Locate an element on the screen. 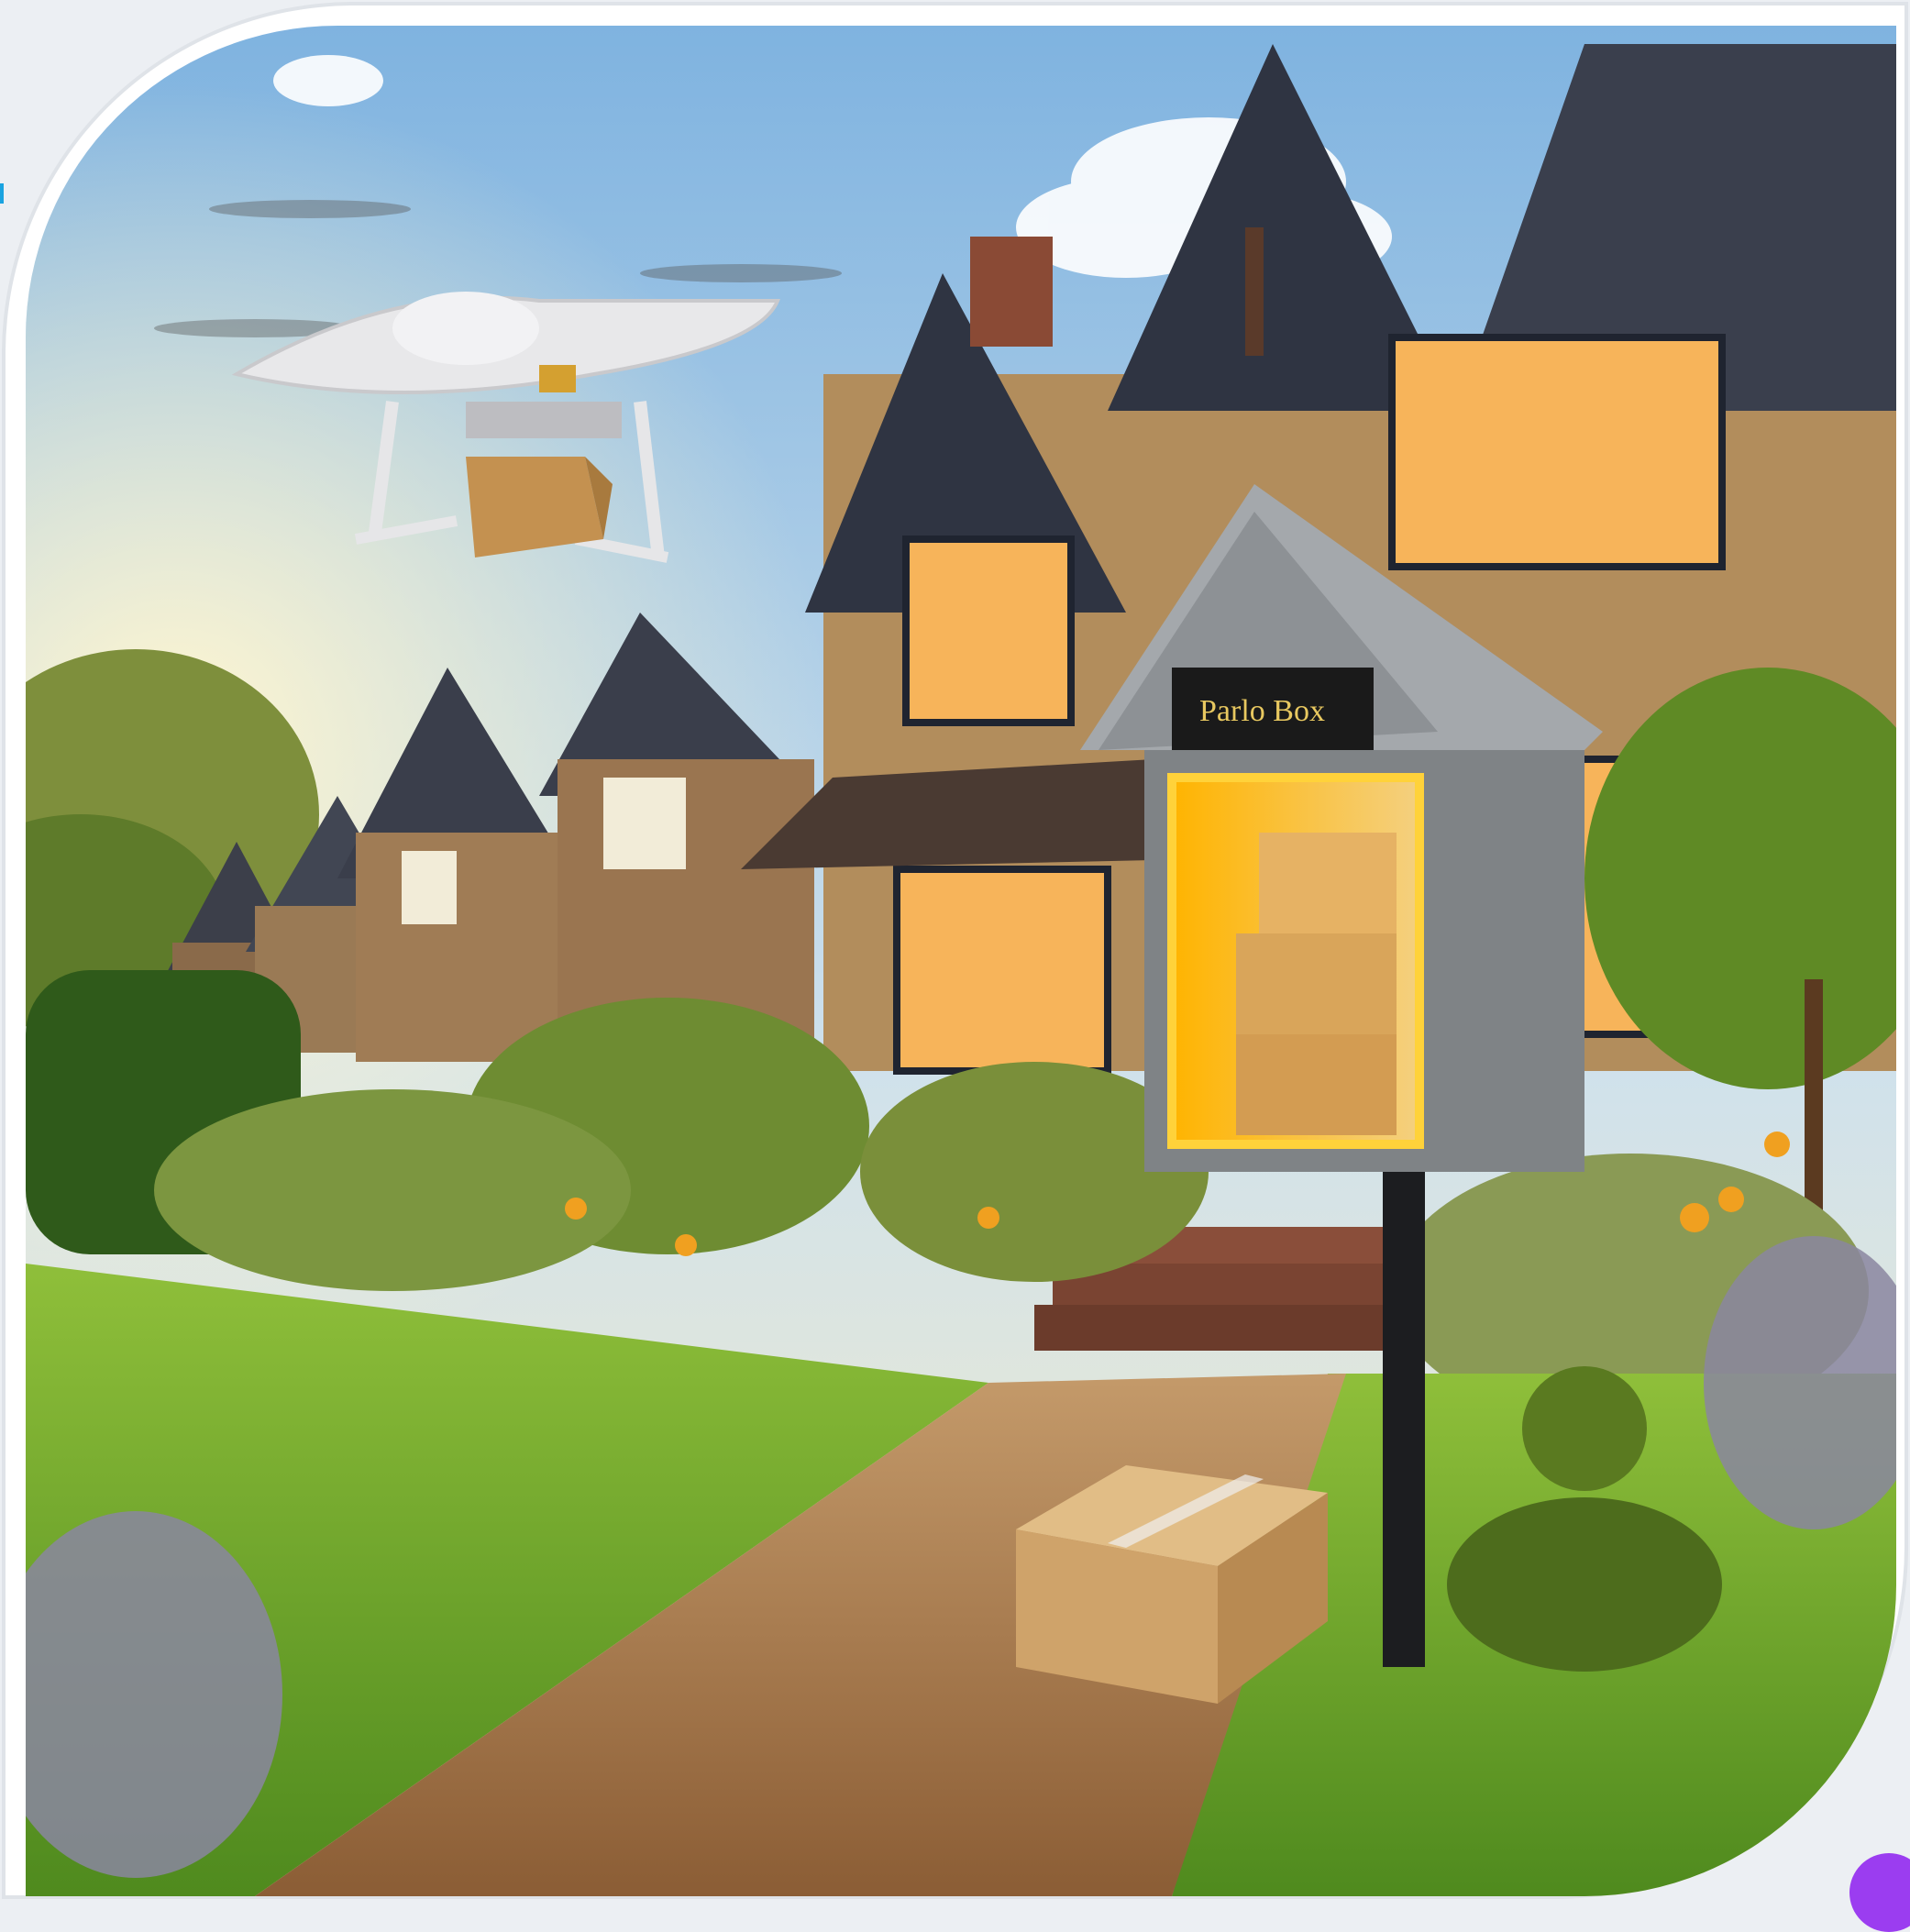 The image size is (1910, 1932). left-edge-accent-mark is located at coordinates (2, 193).